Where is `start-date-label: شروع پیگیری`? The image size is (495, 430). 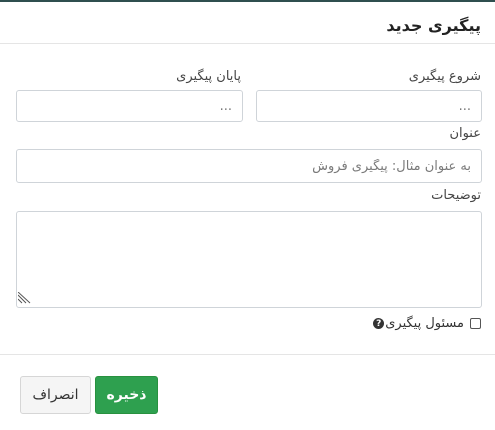 start-date-label: شروع پیگیری is located at coordinates (444, 76).